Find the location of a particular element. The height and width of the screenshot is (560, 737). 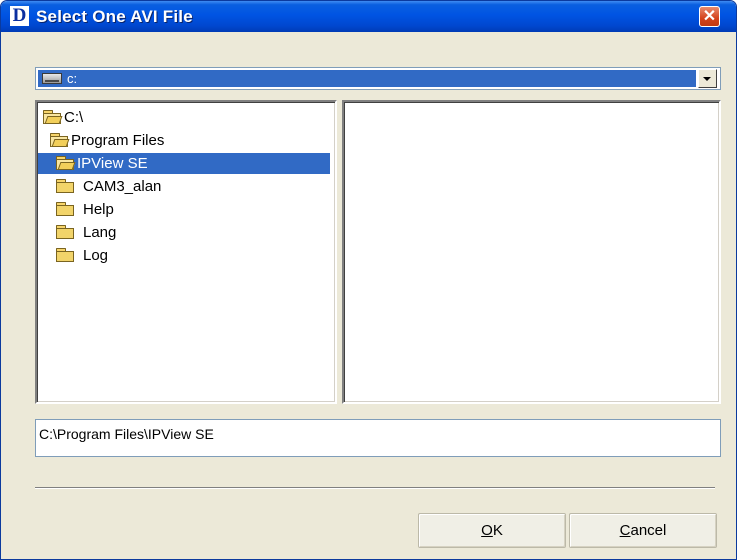

tree-item-label: Lang is located at coordinates (100, 232).